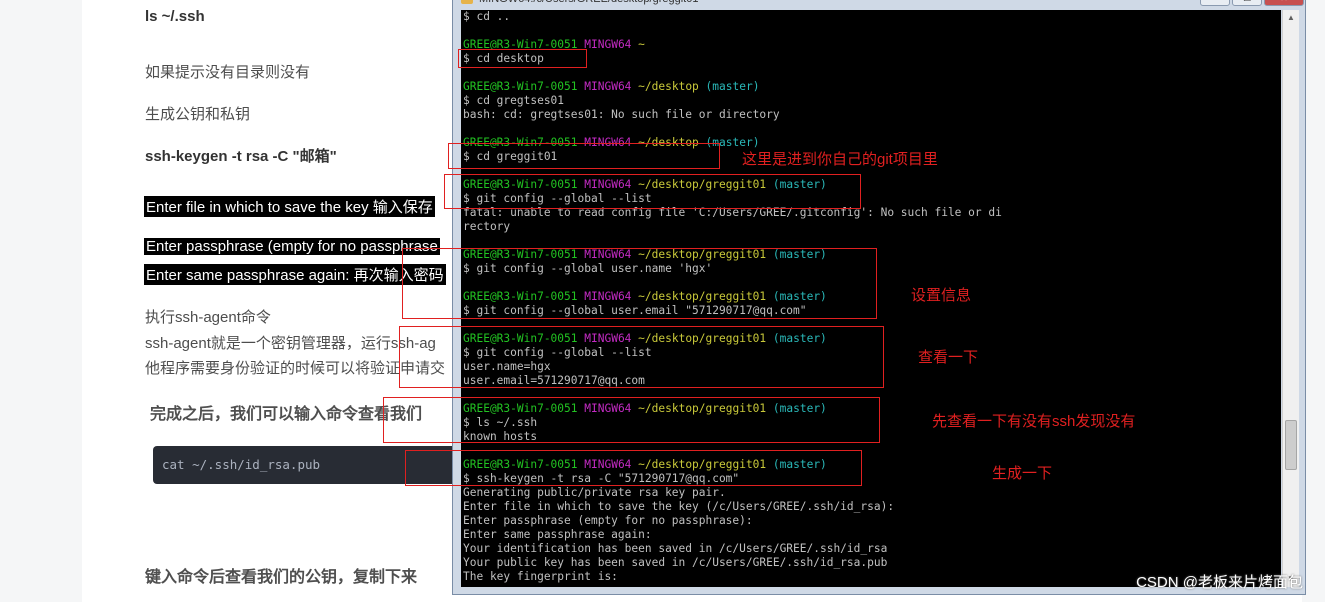 This screenshot has width=1325, height=602. Describe the element at coordinates (487, 16) in the screenshot. I see `terminal-command-line: $ cd ..` at that location.